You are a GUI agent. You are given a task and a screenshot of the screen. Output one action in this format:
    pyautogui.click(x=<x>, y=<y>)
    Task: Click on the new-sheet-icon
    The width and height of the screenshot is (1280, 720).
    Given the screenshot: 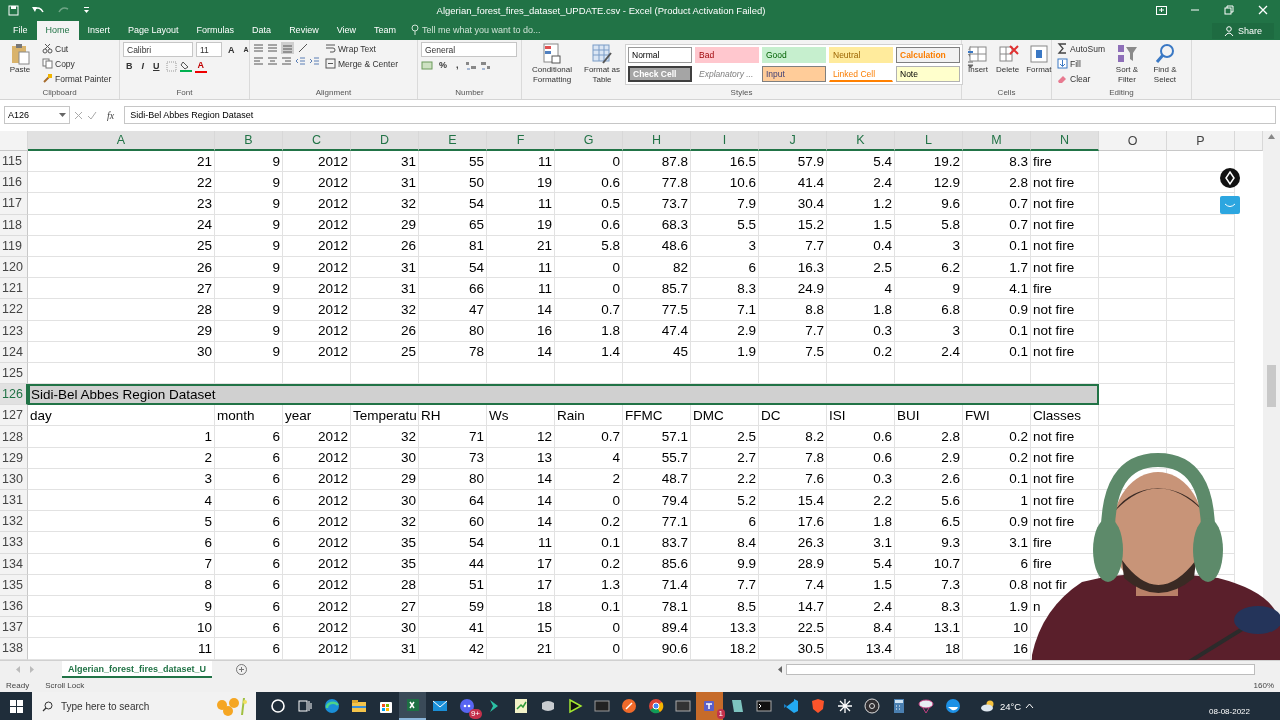 What is the action you would take?
    pyautogui.click(x=242, y=669)
    